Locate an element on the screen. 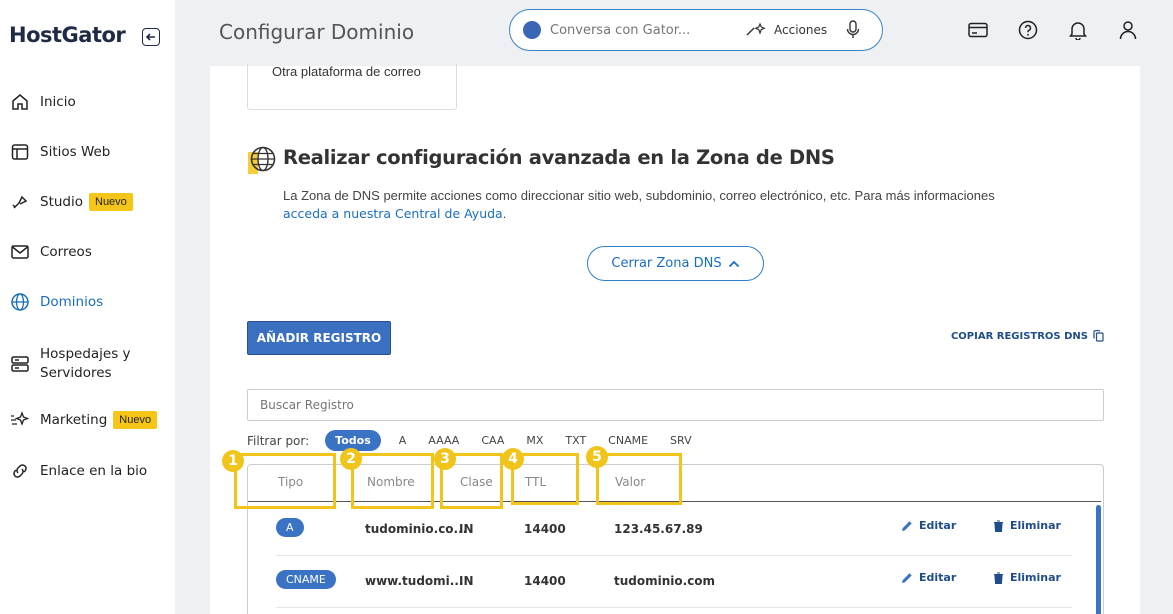 This screenshot has width=1173, height=614. server-icon is located at coordinates (20, 364).